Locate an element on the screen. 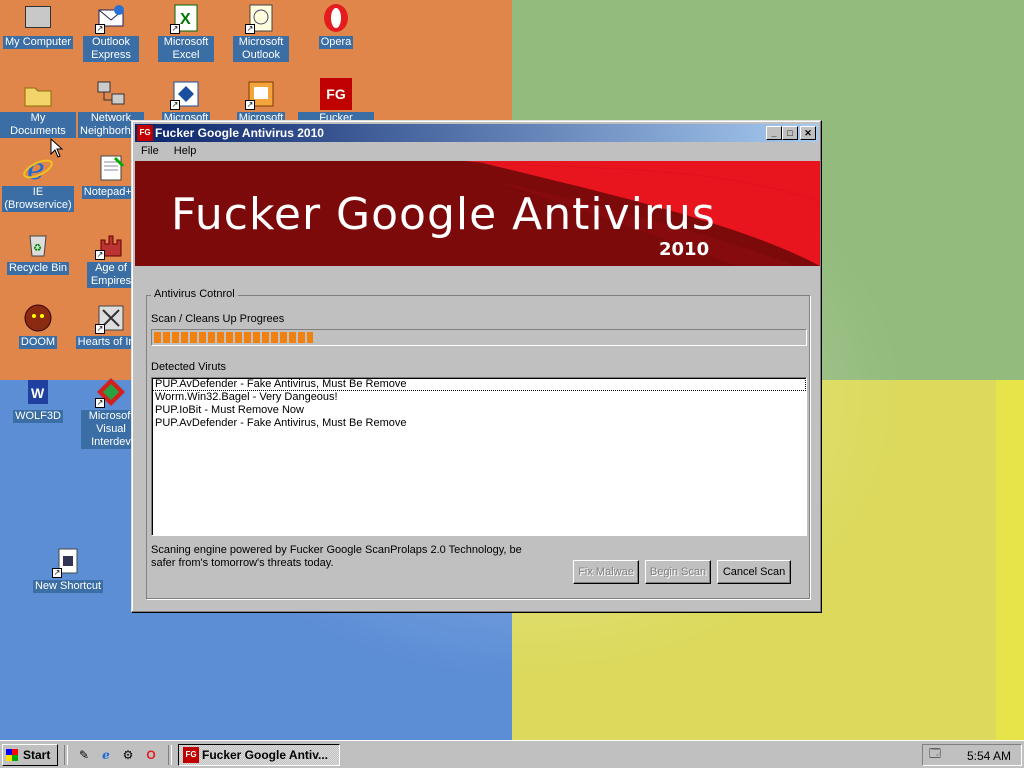  desktop-icon-label: My Computer is located at coordinates (38, 42).